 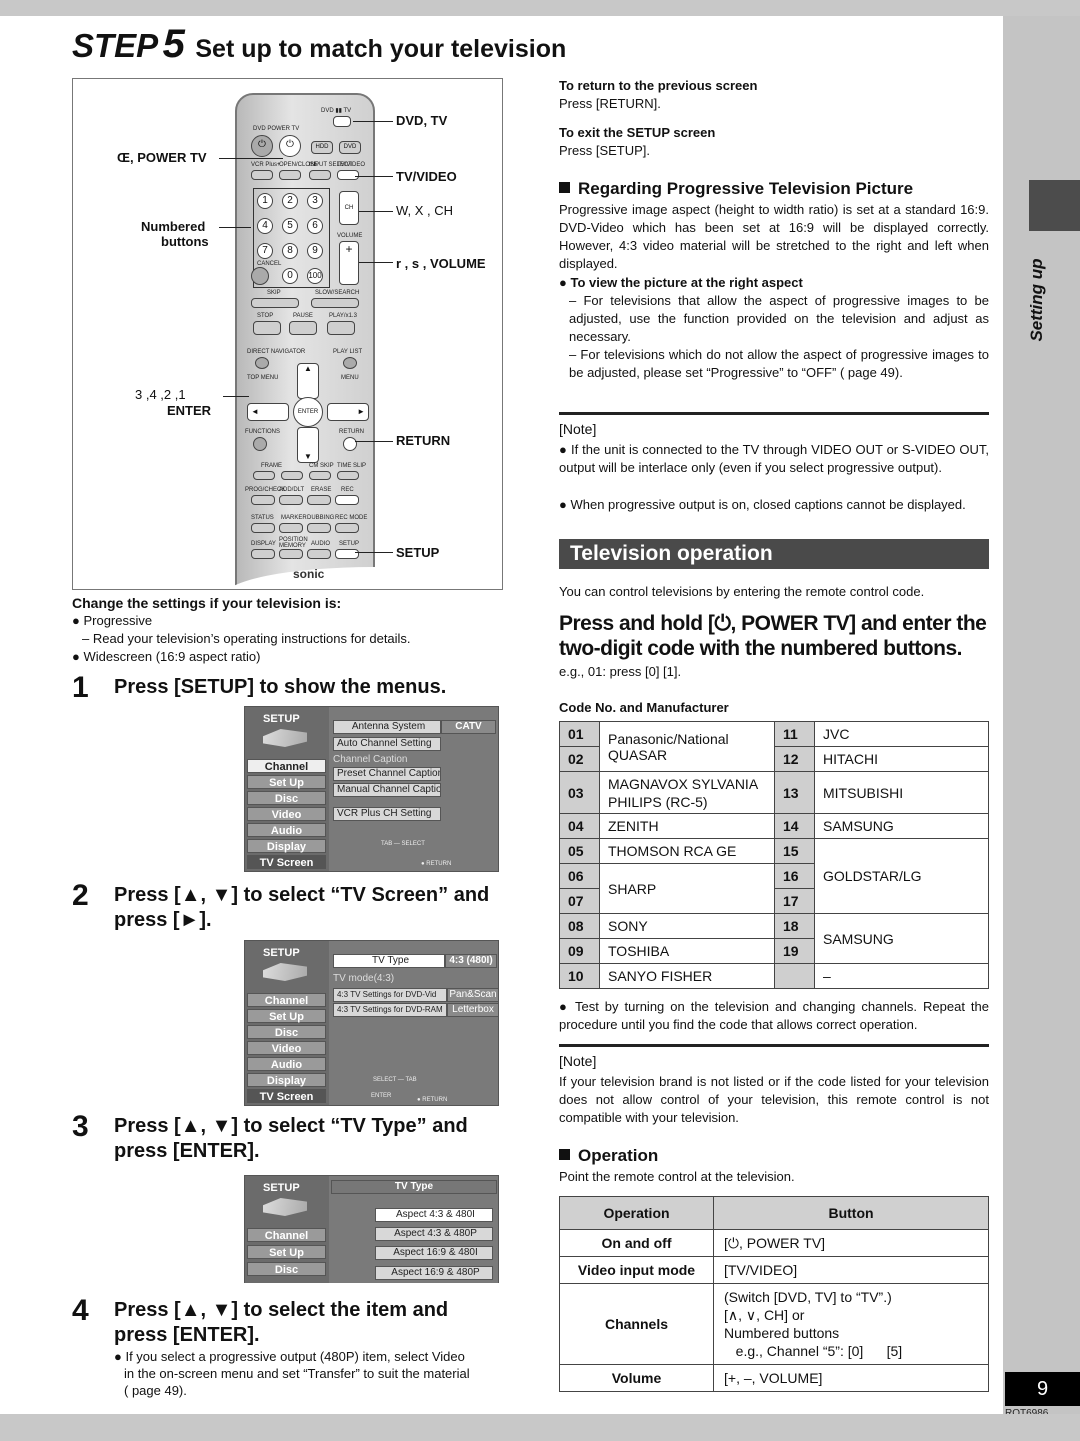 What do you see at coordinates (268, 412) in the screenshot?
I see `left-button: ◄` at bounding box center [268, 412].